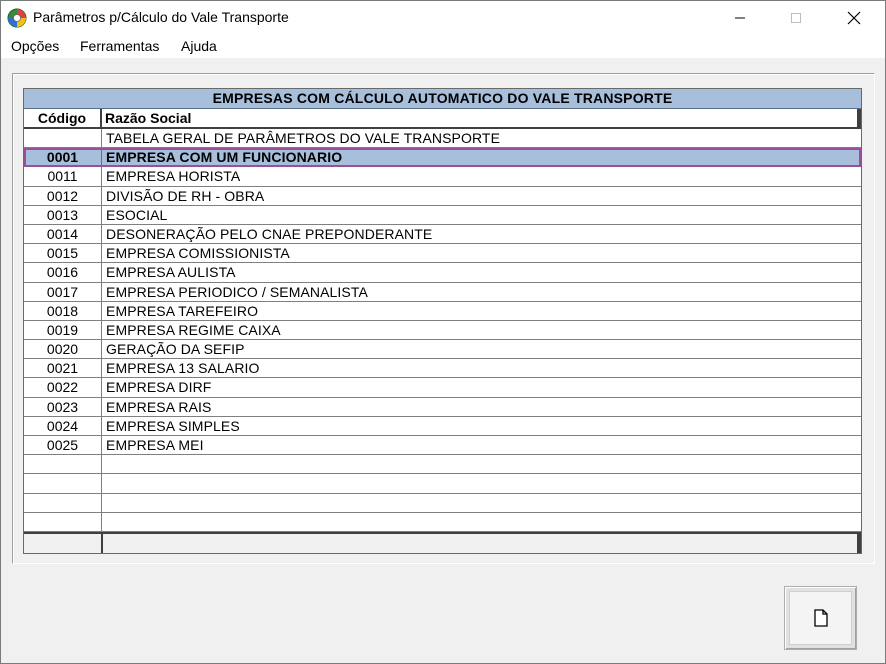 The height and width of the screenshot is (664, 886). Describe the element at coordinates (35, 46) in the screenshot. I see `menu-opcoes: Opções` at that location.